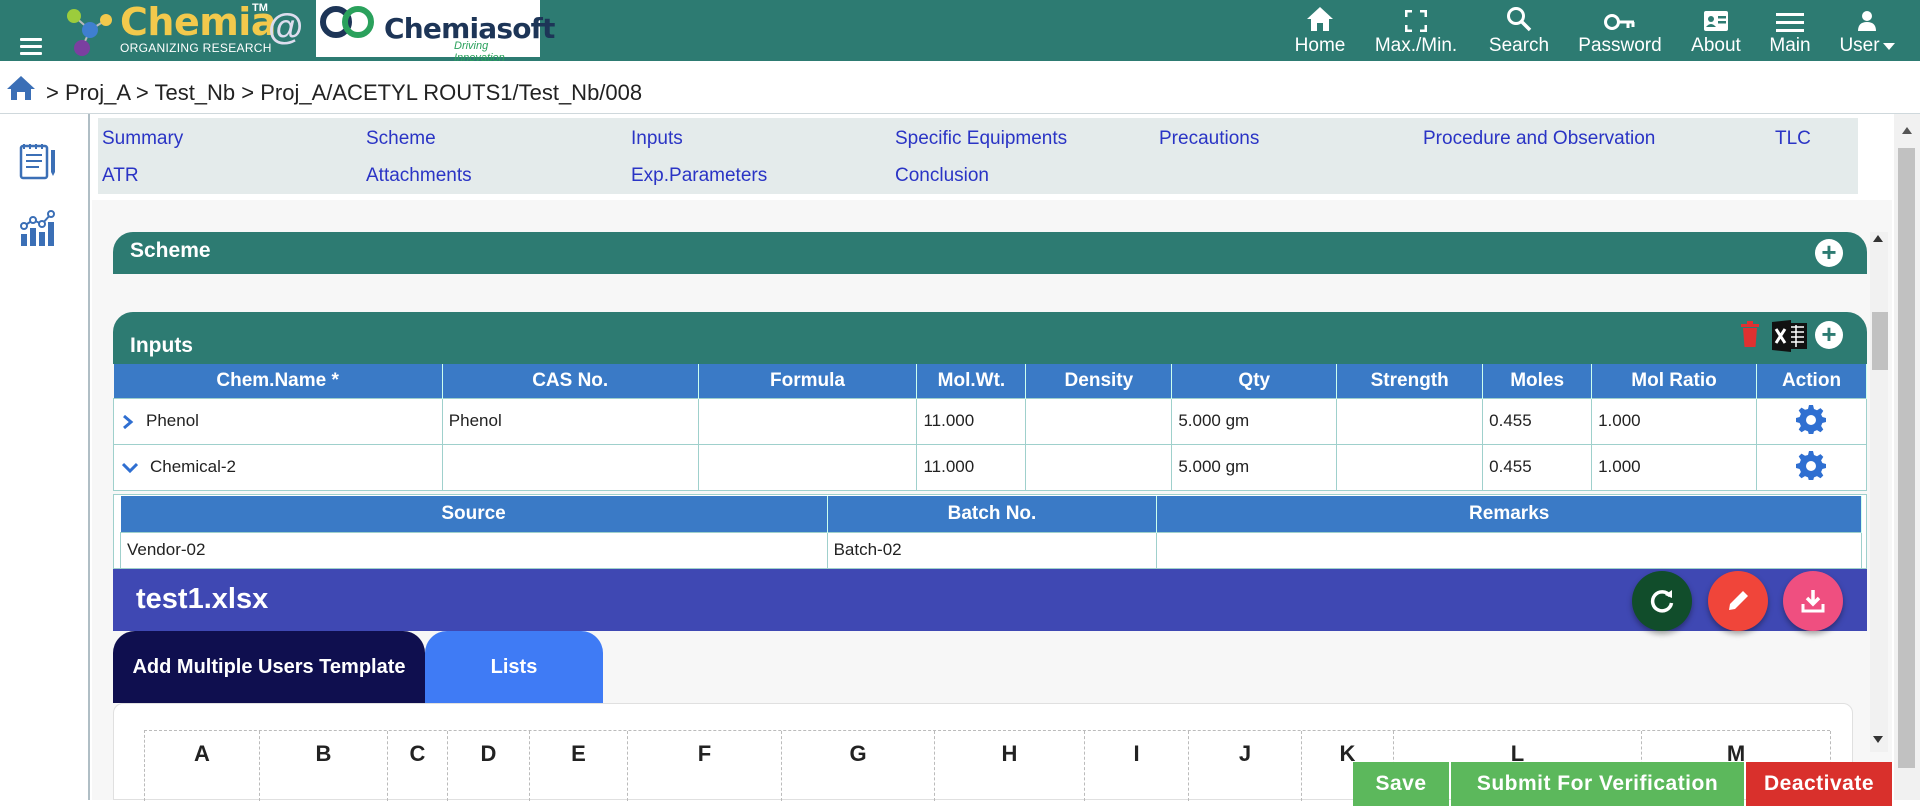  What do you see at coordinates (1878, 740) in the screenshot?
I see `scroll-down-arrow-icon` at bounding box center [1878, 740].